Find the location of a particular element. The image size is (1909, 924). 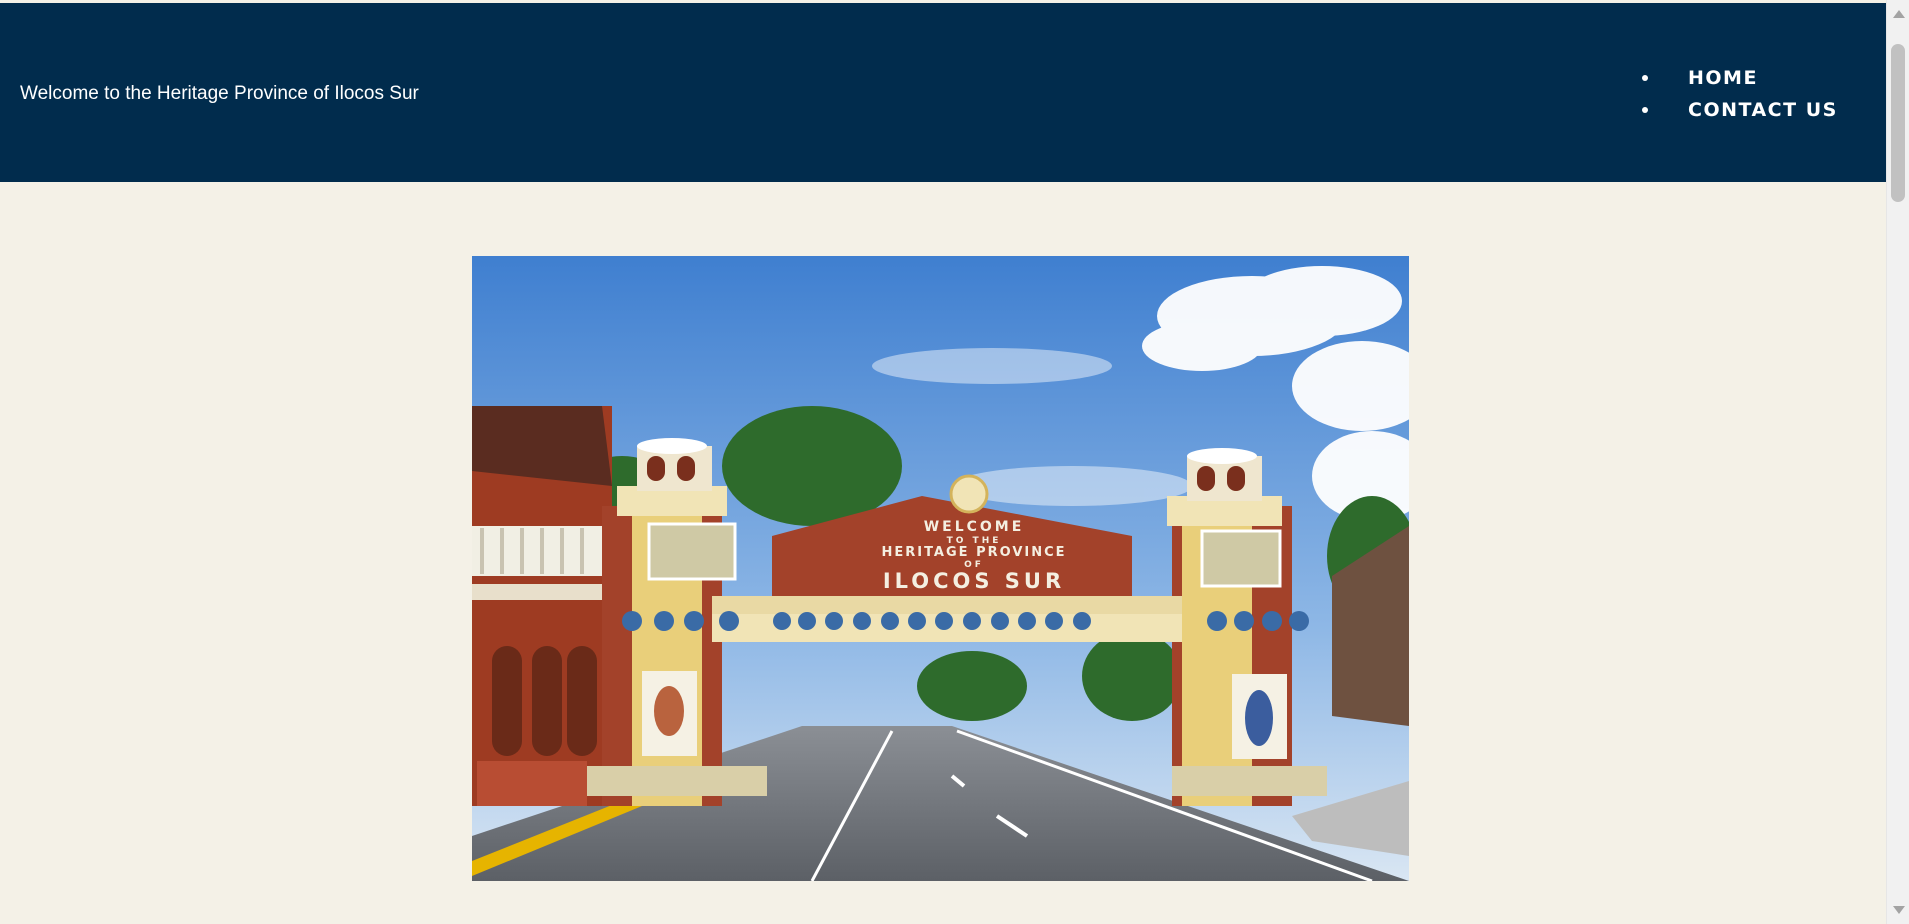

nav-item-home: HOME is located at coordinates (1740, 81).